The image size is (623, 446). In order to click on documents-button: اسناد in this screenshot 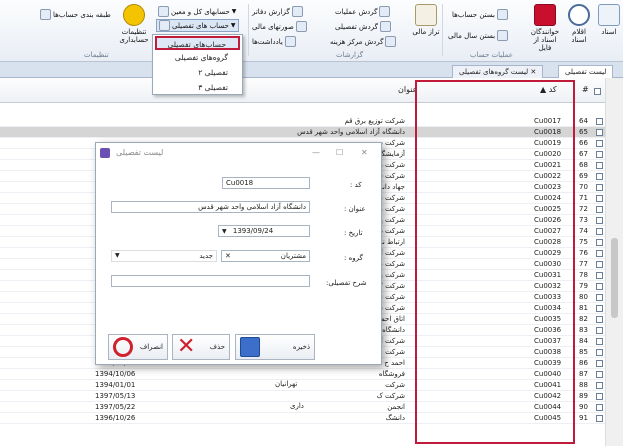, I will do `click(609, 20)`.